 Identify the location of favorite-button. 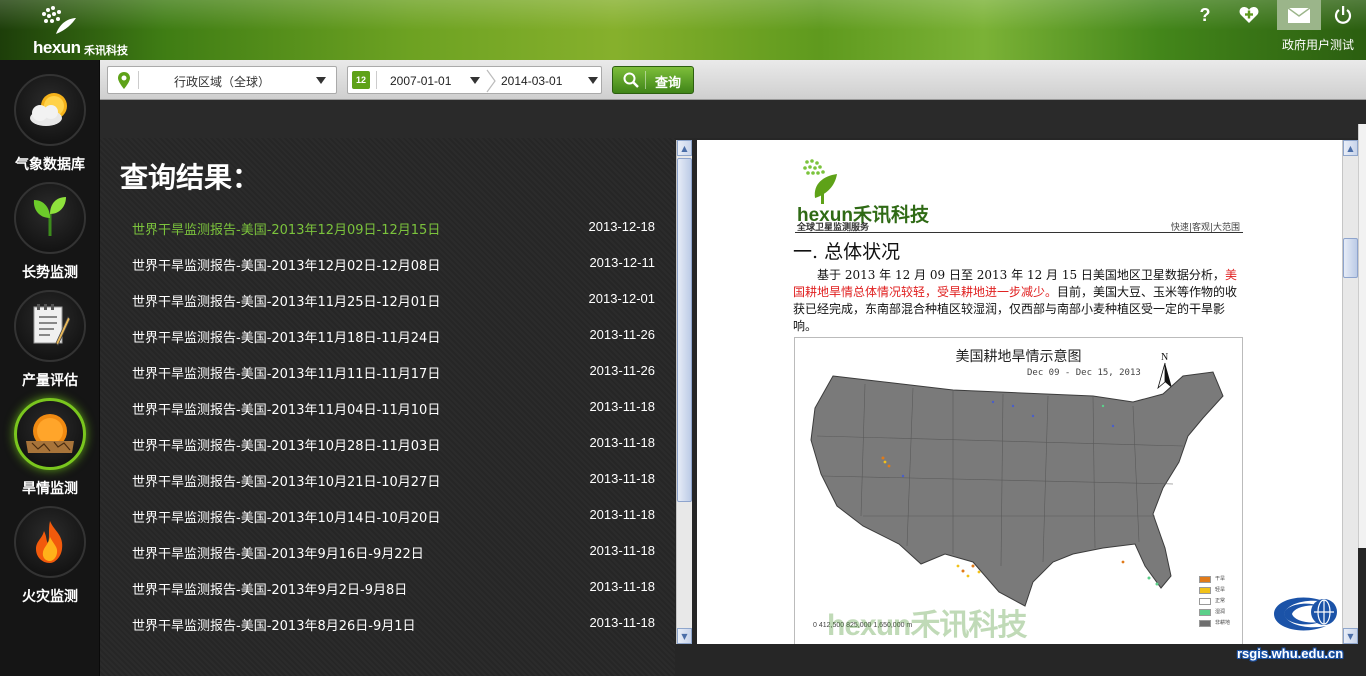
(1249, 15).